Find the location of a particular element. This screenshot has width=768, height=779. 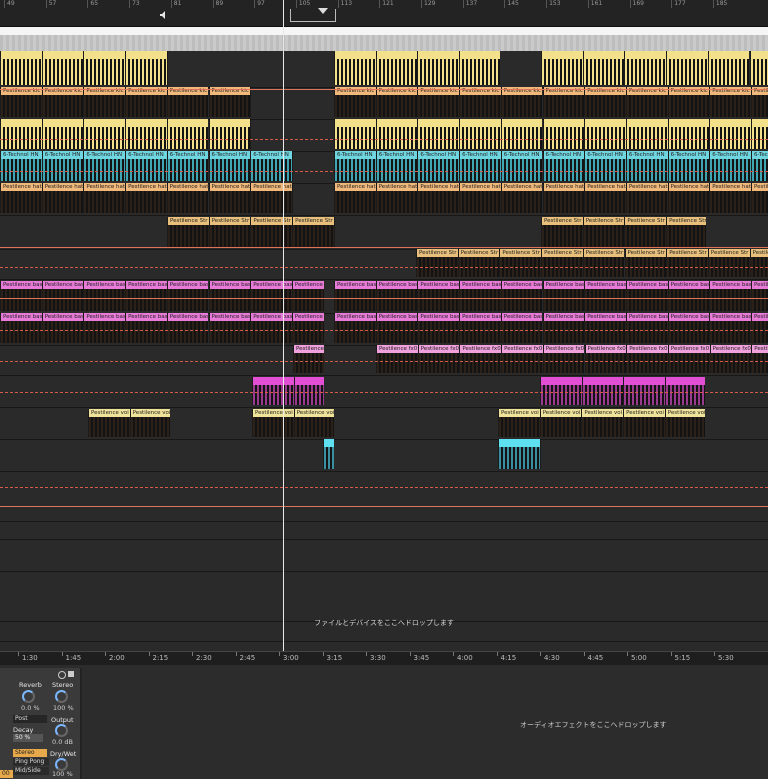

loop-brace is located at coordinates (313, 15).